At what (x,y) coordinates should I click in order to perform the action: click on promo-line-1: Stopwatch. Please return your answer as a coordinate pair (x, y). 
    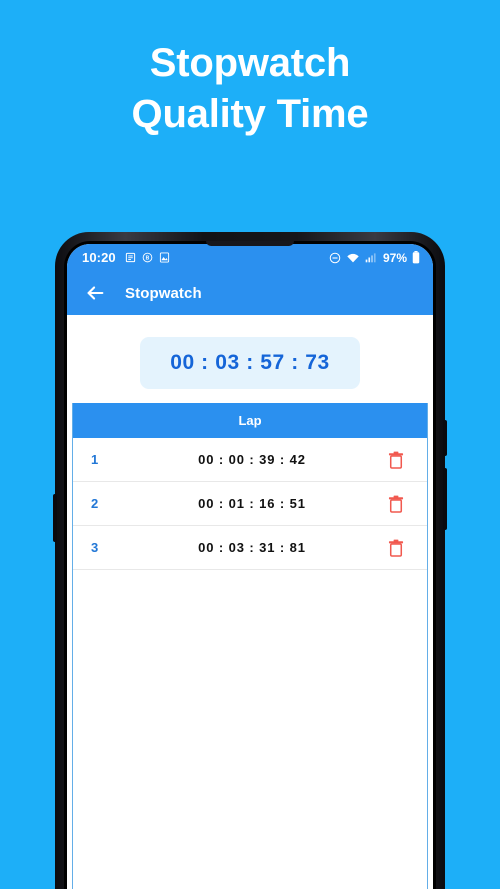
    Looking at the image, I should click on (250, 63).